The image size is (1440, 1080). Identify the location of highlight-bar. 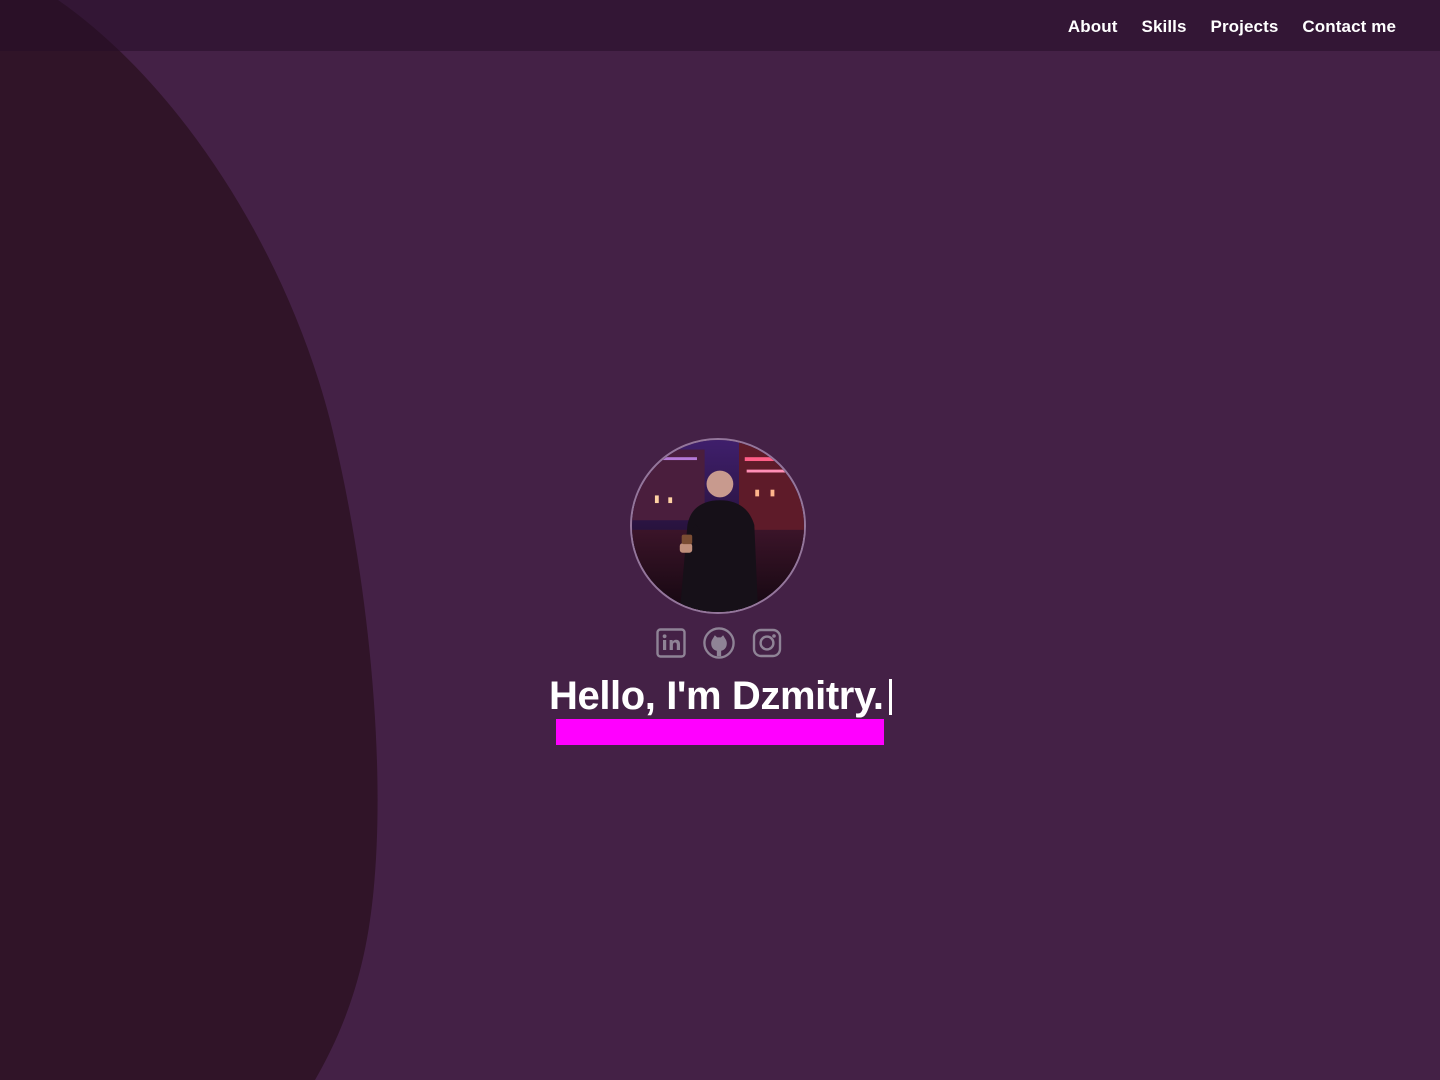
(720, 732).